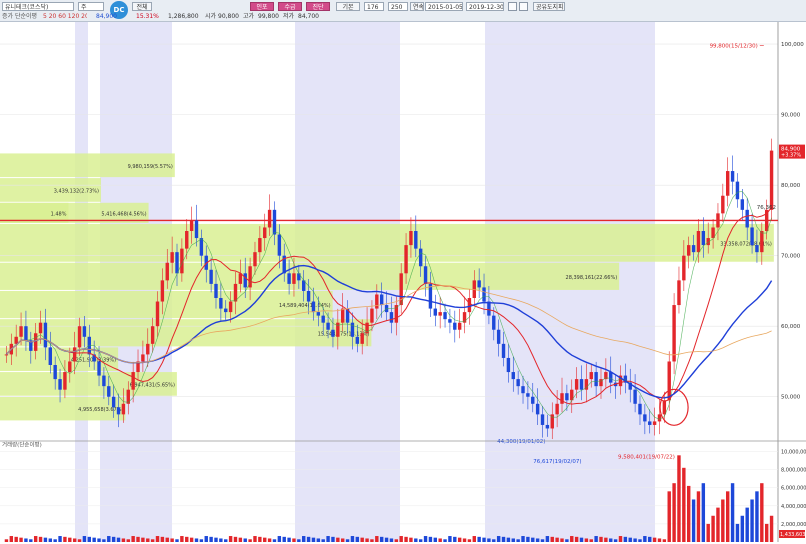 The image size is (806, 544). What do you see at coordinates (38, 6) in the screenshot?
I see `stock-title: 유니테크(코스닥)` at bounding box center [38, 6].